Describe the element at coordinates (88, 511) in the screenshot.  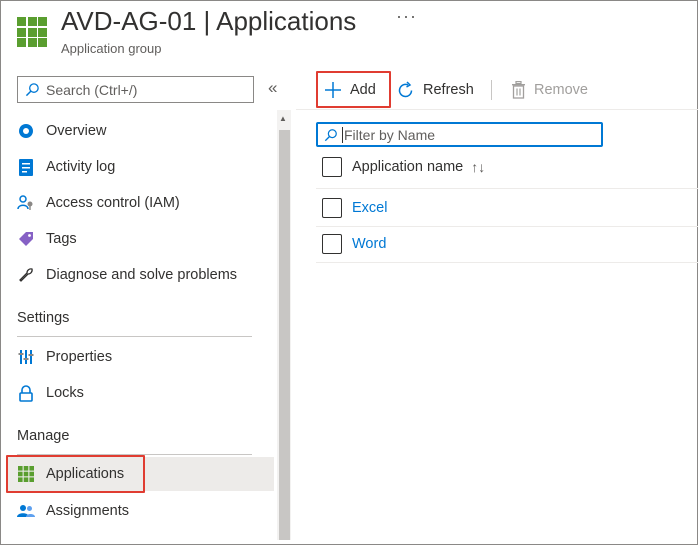
I see `sidebar-item-label: Assignments` at that location.